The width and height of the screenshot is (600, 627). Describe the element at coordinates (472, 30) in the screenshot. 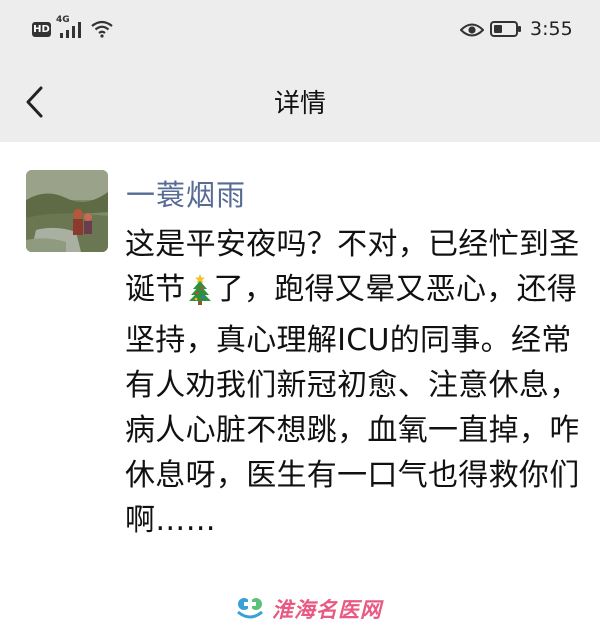

I see `eye-icon` at that location.